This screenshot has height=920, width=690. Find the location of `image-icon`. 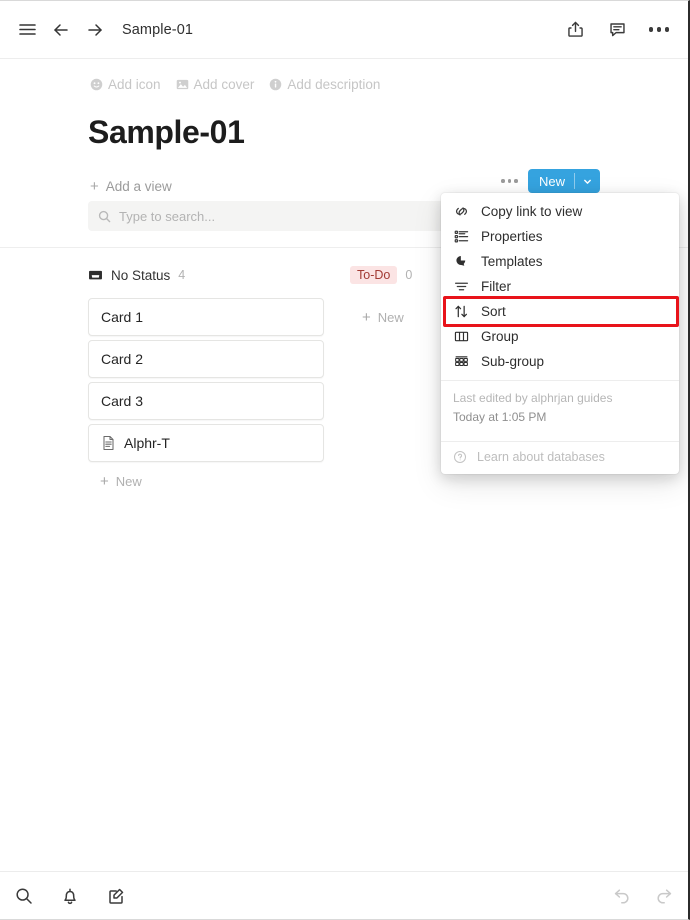

image-icon is located at coordinates (182, 84).